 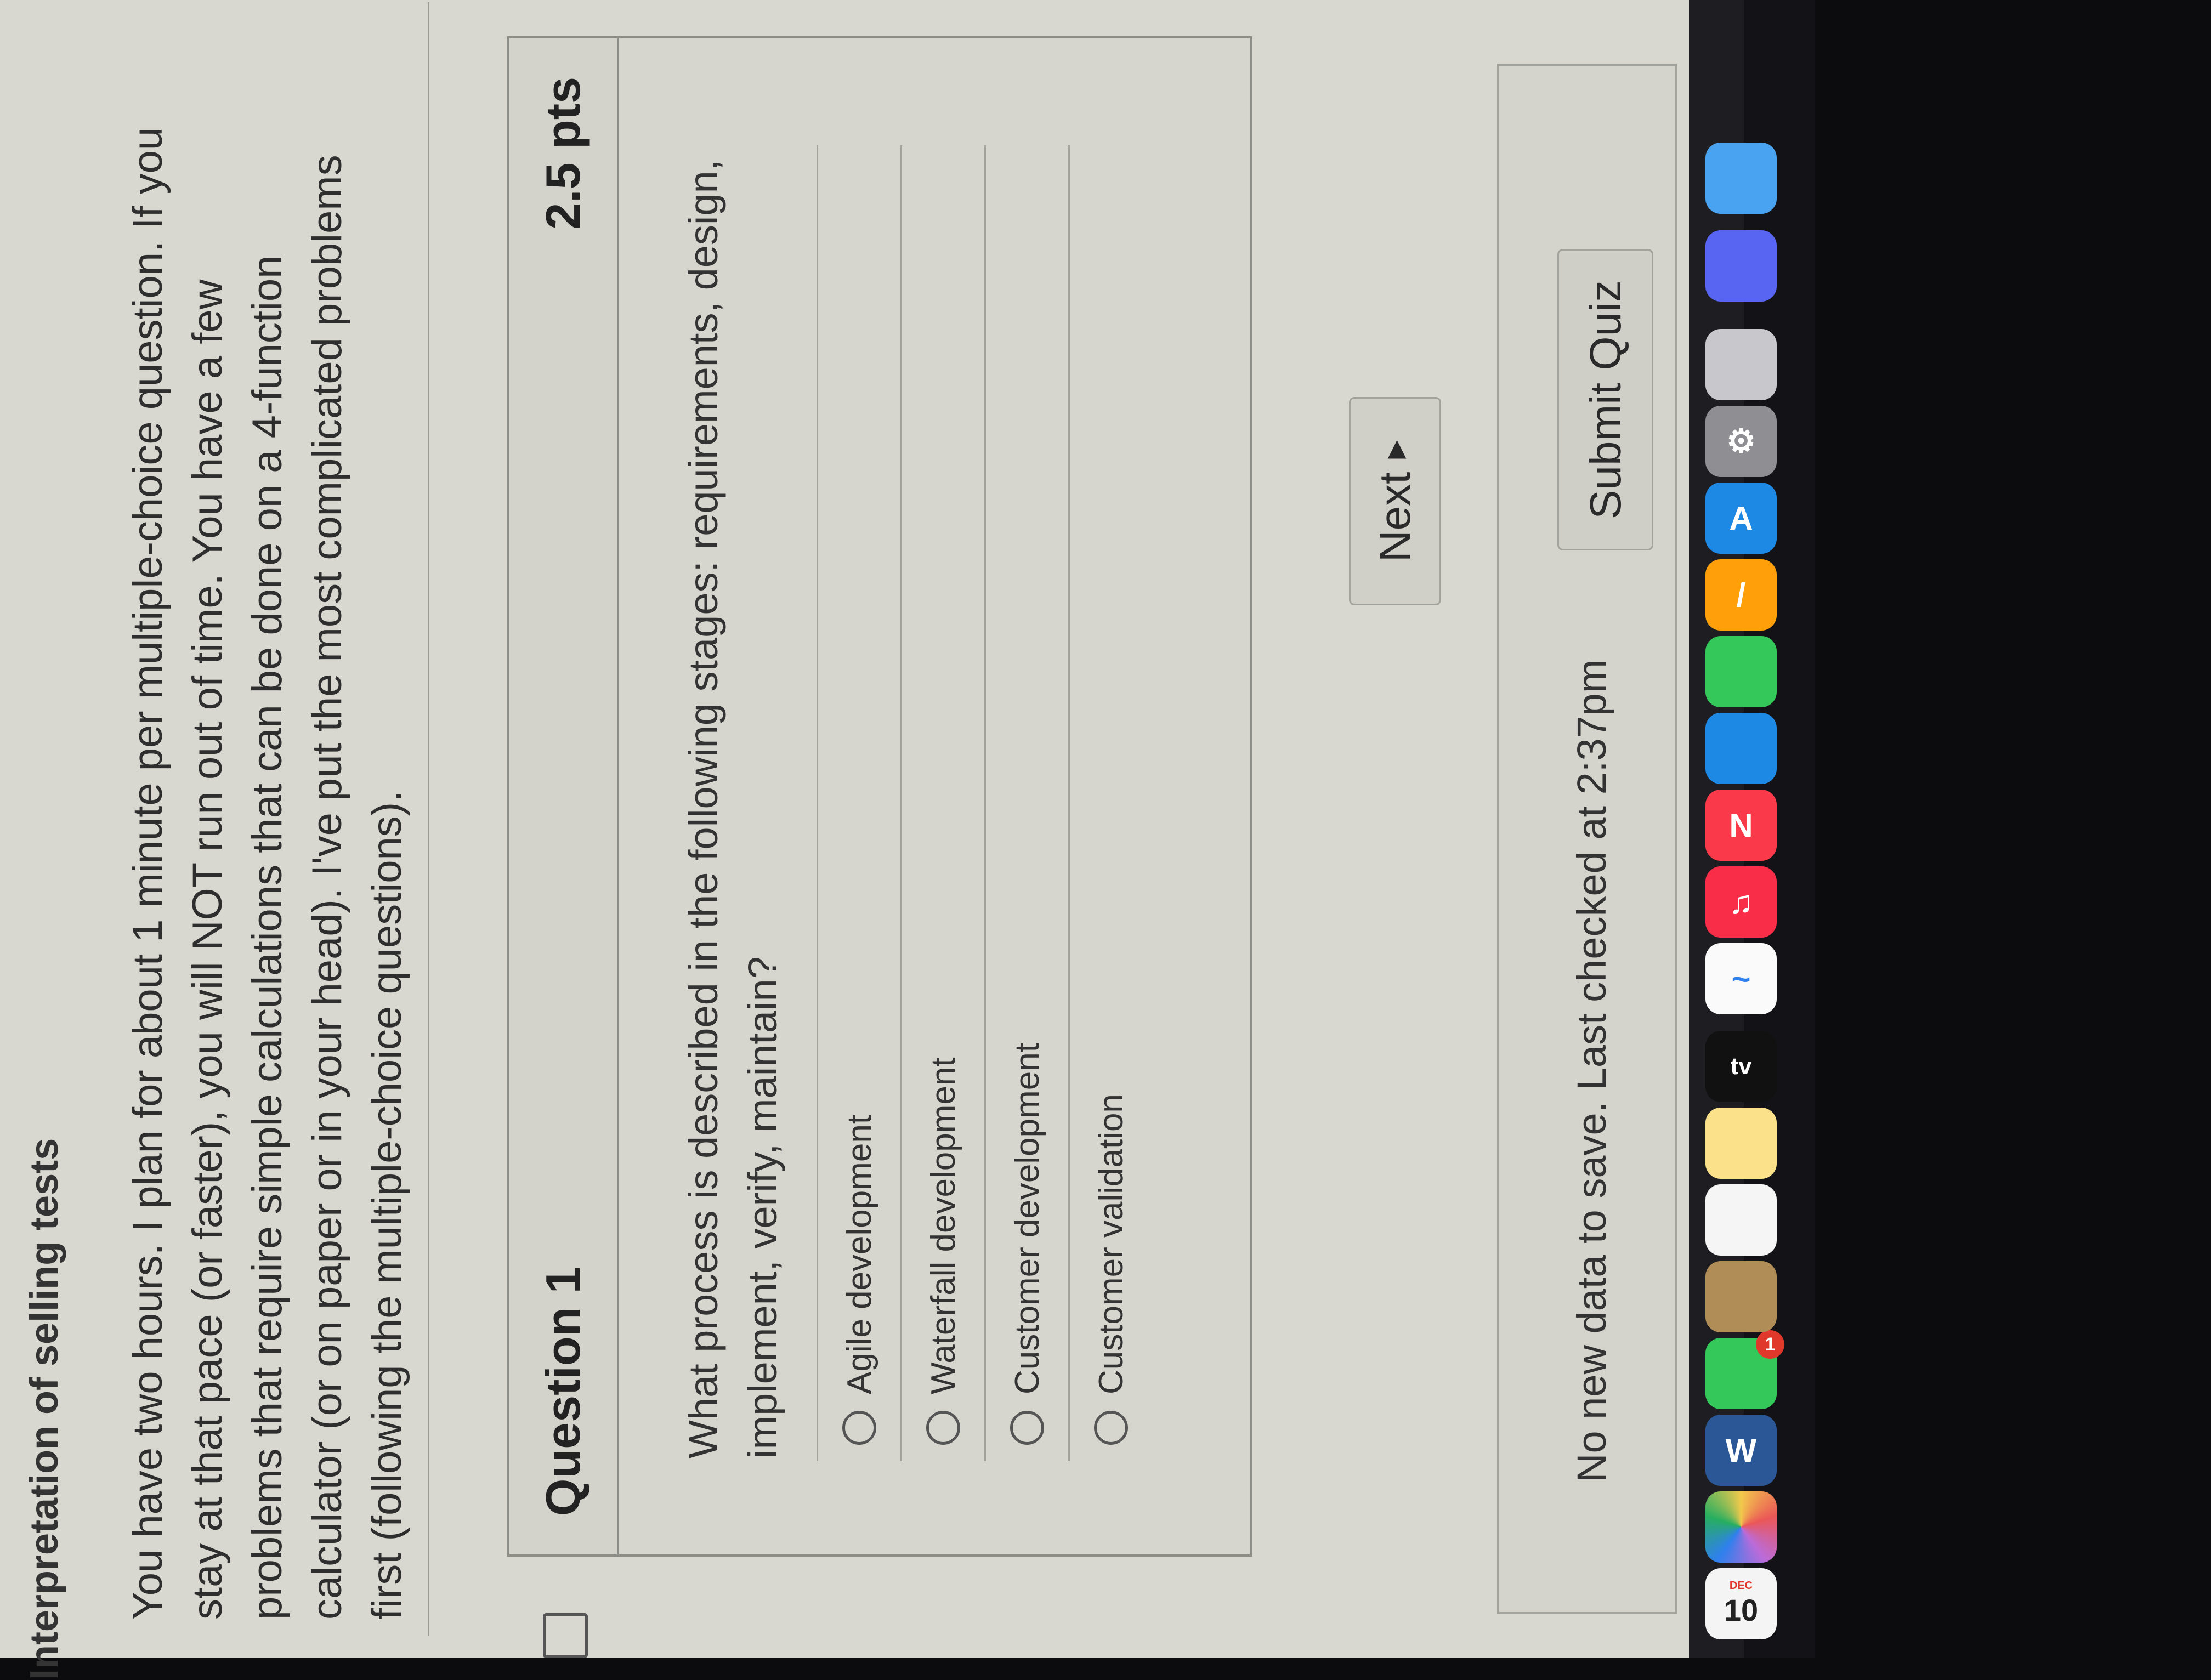 I want to click on finder-globe-icon, so click(x=1741, y=178).